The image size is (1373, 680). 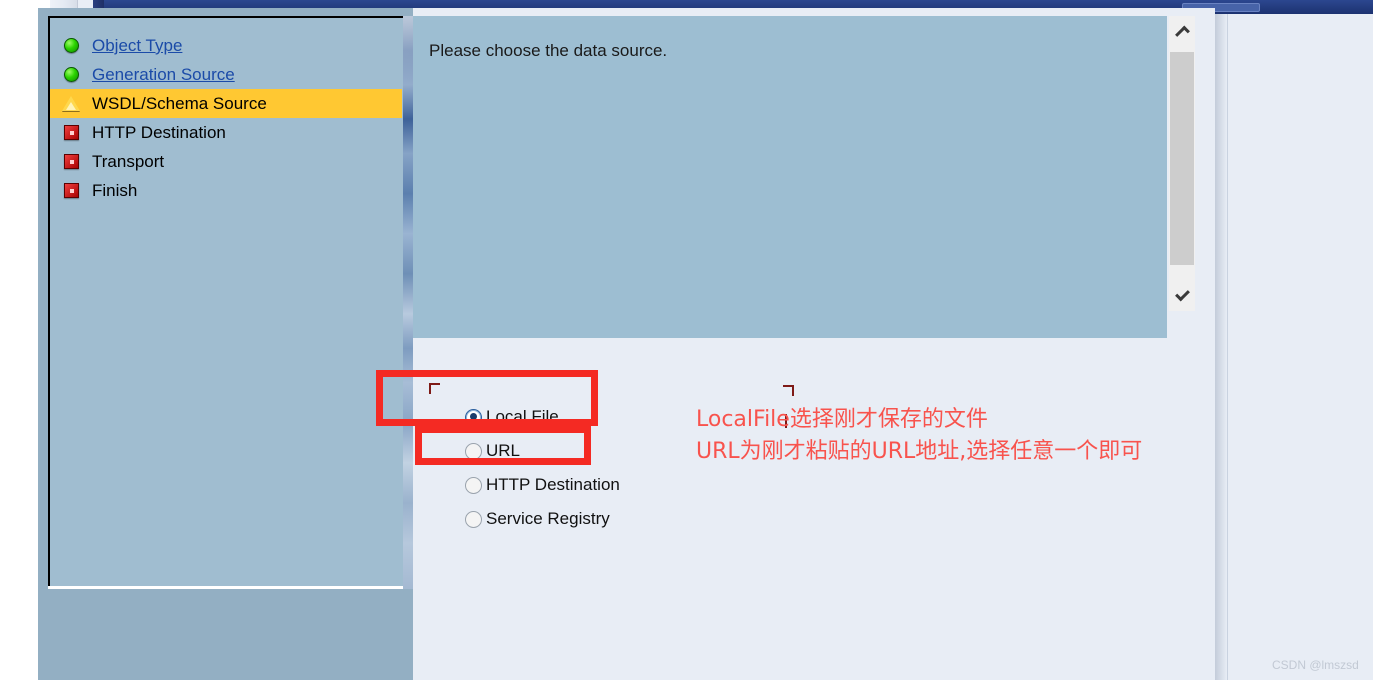 I want to click on wizard-step-label: Generation Source, so click(x=163, y=74).